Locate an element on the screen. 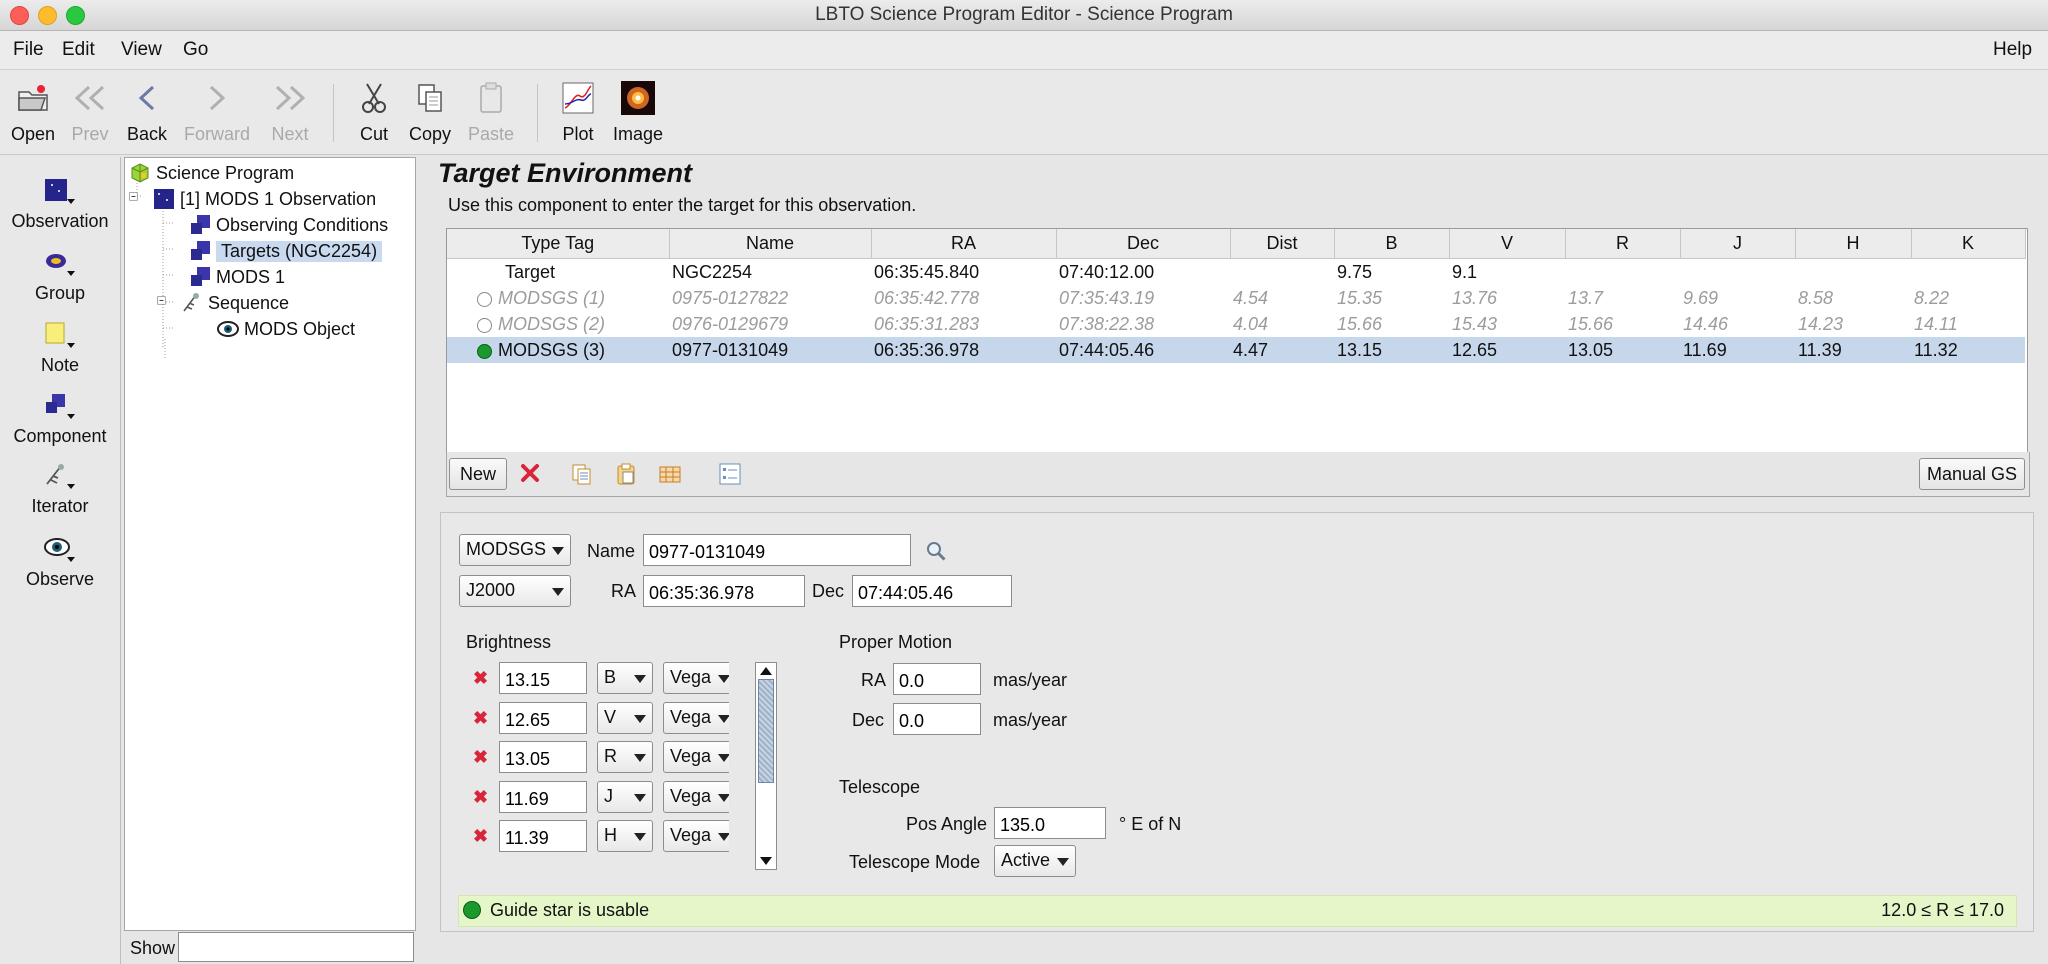 The width and height of the screenshot is (2048, 964). dropdown-arrow-icon is located at coordinates (558, 551).